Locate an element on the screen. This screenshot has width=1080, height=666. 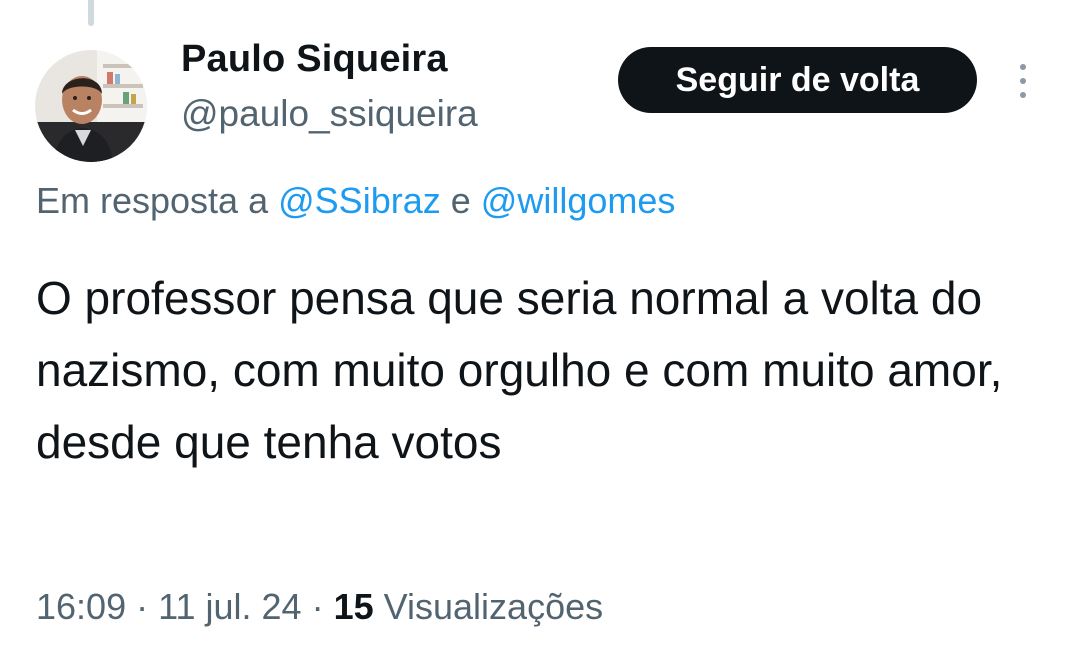
follow-back-button: Seguir de volta is located at coordinates (797, 80).